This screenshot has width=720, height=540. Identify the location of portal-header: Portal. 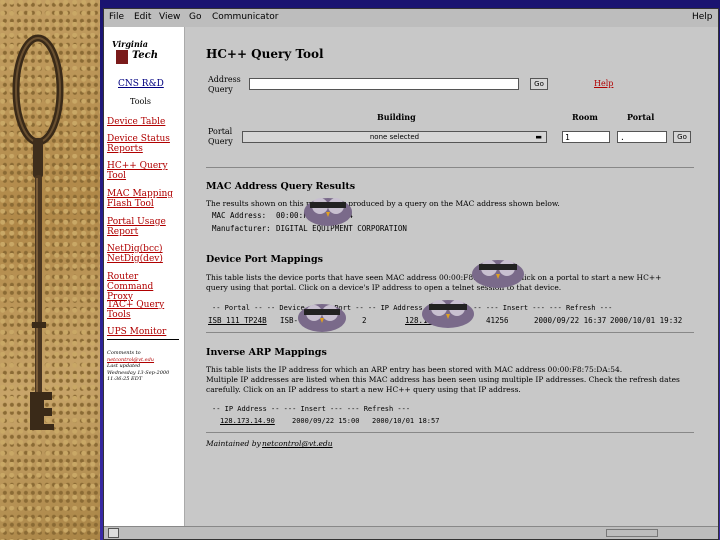
(641, 117).